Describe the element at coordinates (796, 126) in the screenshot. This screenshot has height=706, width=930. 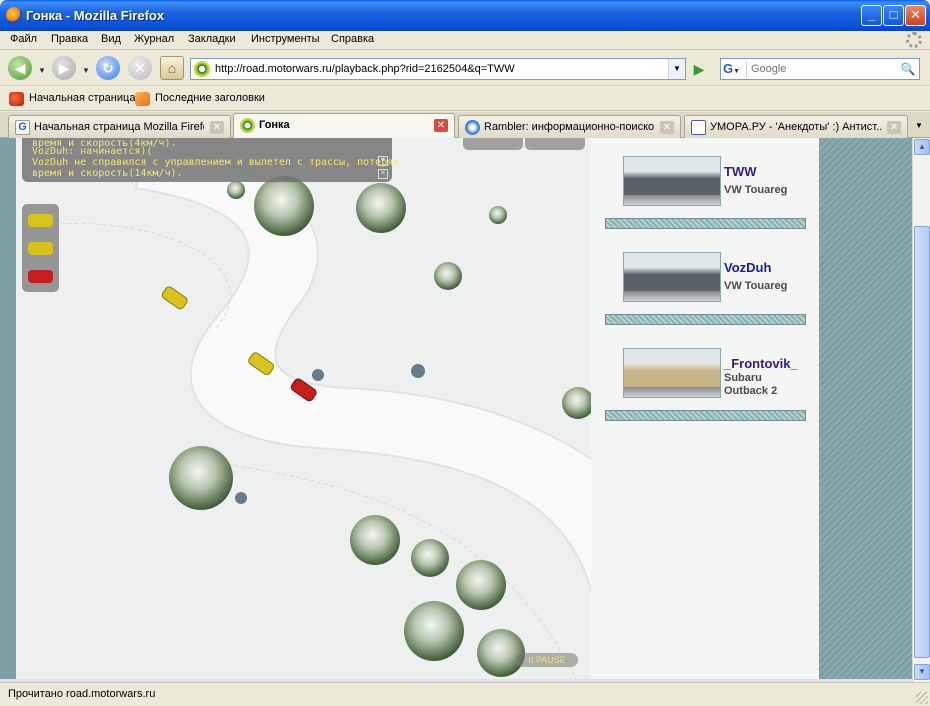
I see `tab-umora: УМОРА.РУ - 'Анекдоты' :) Антист... ✕` at that location.